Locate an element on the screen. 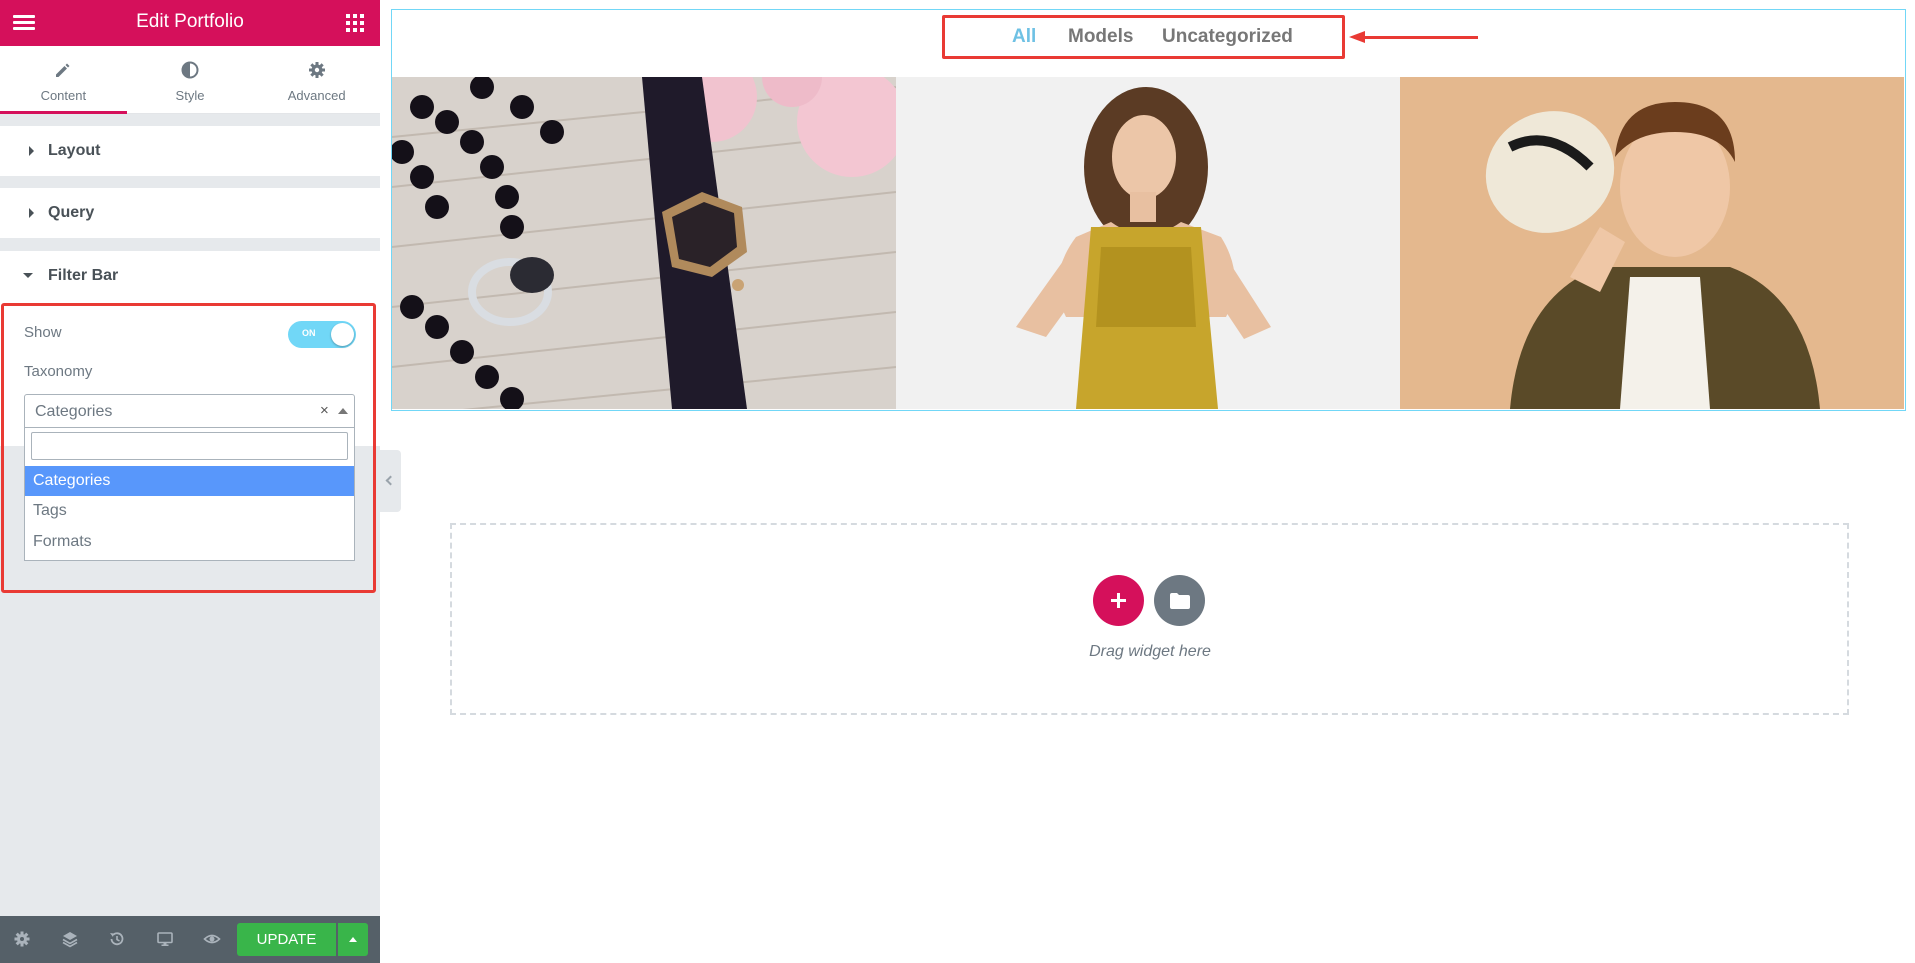 The height and width of the screenshot is (963, 1915). taxonomy-label: Taxonomy is located at coordinates (58, 371).